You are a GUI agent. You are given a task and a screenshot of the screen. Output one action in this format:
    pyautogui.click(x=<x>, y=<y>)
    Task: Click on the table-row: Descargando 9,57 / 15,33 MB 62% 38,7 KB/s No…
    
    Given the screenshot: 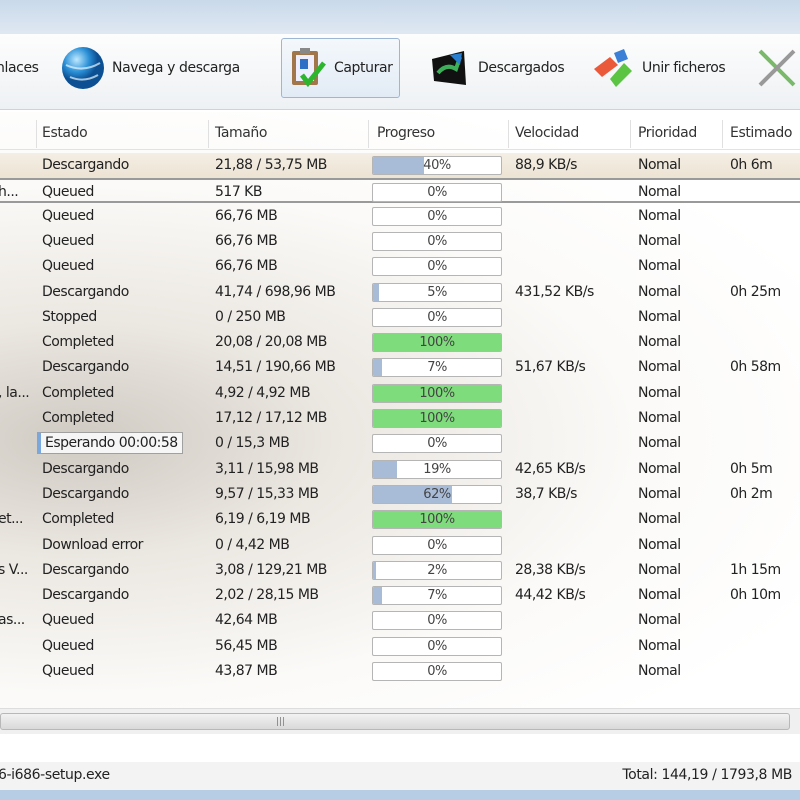 What is the action you would take?
    pyautogui.click(x=400, y=494)
    